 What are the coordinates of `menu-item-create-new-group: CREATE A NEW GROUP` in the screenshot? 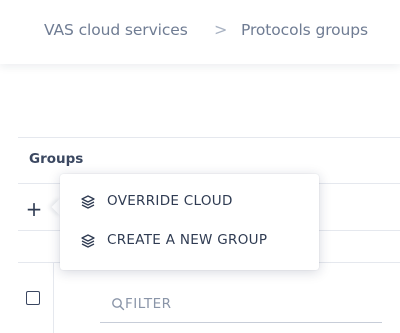 It's located at (189, 241).